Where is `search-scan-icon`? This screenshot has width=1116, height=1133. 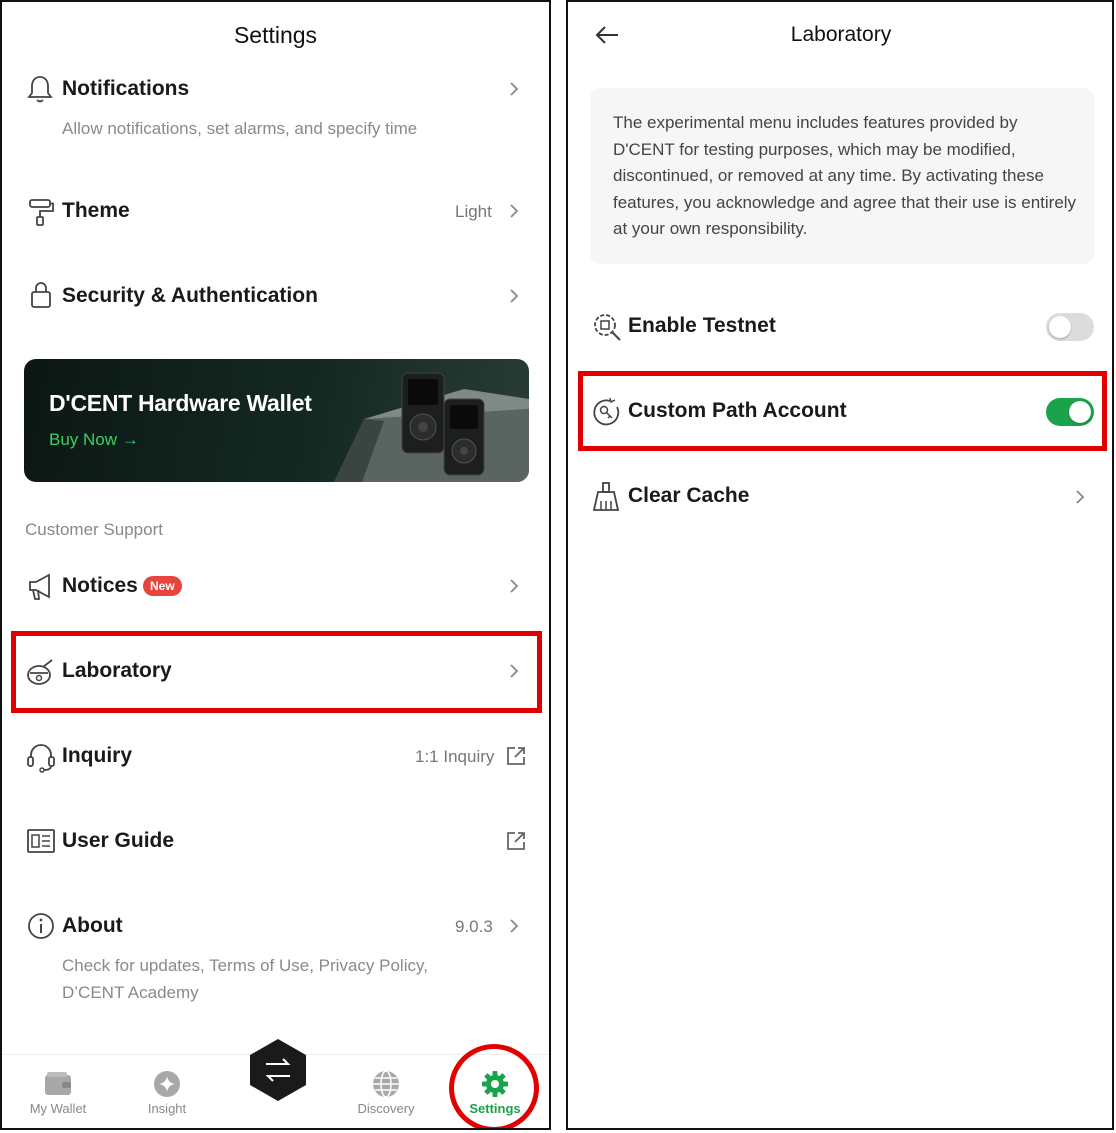 search-scan-icon is located at coordinates (607, 327).